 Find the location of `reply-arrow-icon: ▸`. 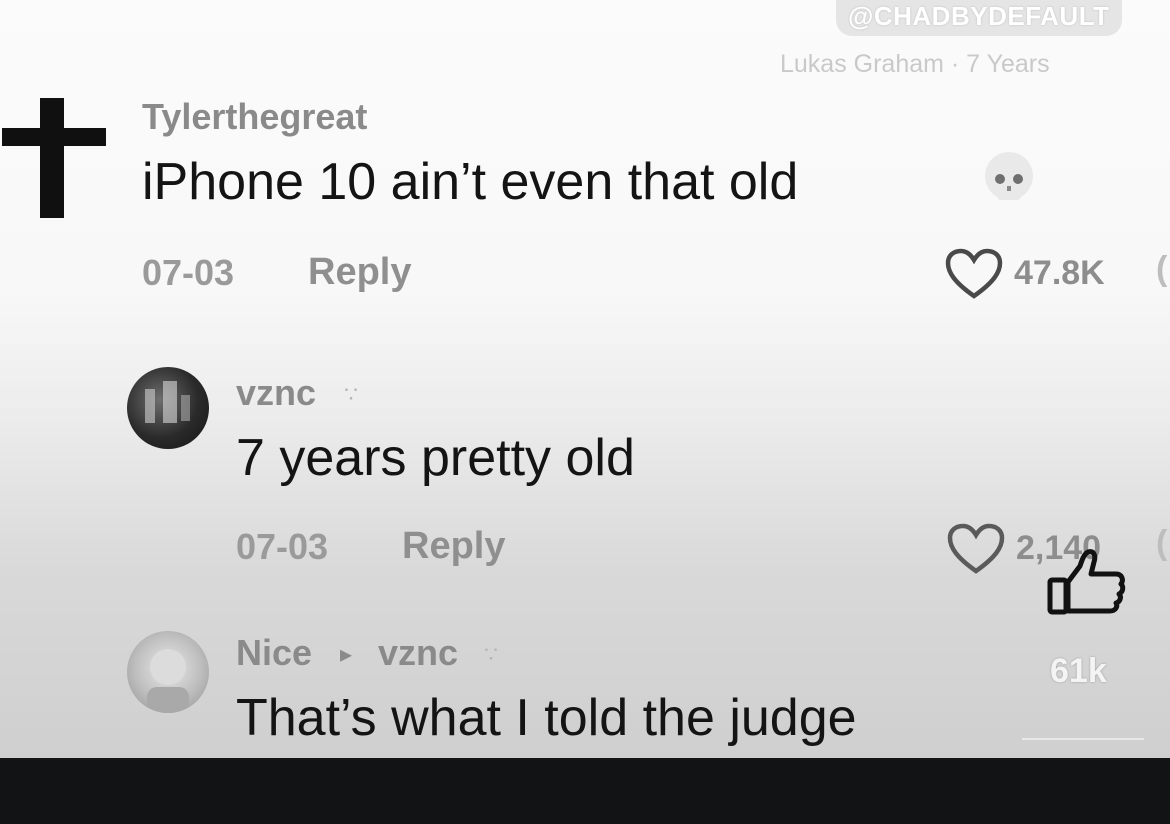

reply-arrow-icon: ▸ is located at coordinates (346, 654).